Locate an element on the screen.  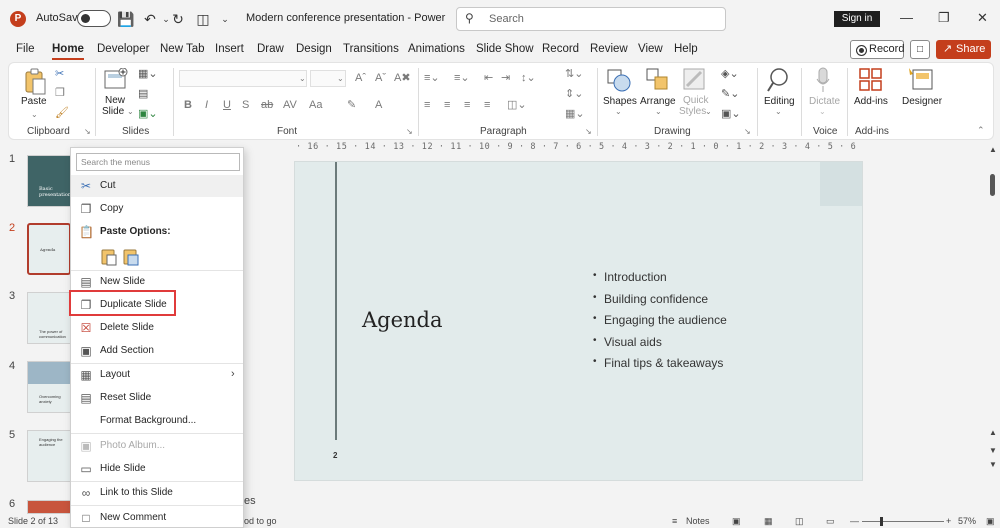
tab-slide-show: Slide Show is located at coordinates (505, 49).